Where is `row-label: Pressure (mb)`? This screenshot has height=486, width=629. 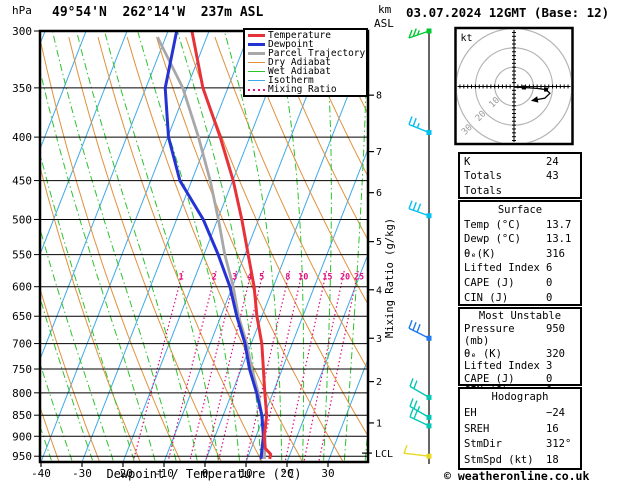 row-label: Pressure (mb) is located at coordinates (489, 335).